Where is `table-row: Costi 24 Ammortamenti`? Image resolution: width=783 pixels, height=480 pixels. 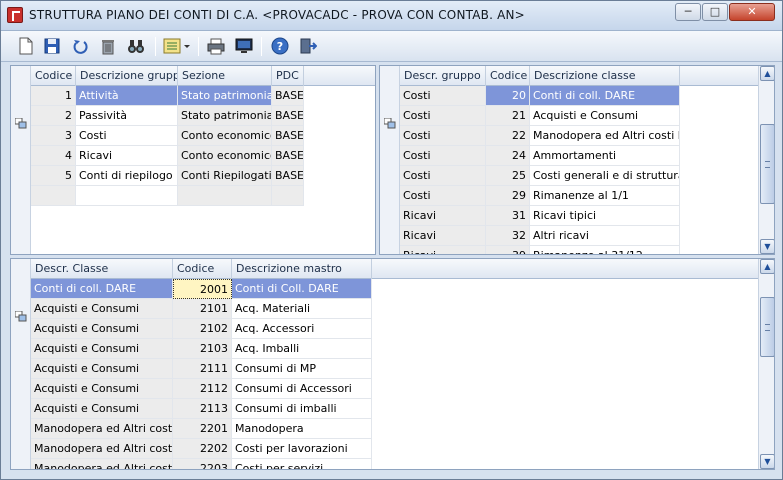 table-row: Costi 24 Ammortamenti is located at coordinates (540, 156).